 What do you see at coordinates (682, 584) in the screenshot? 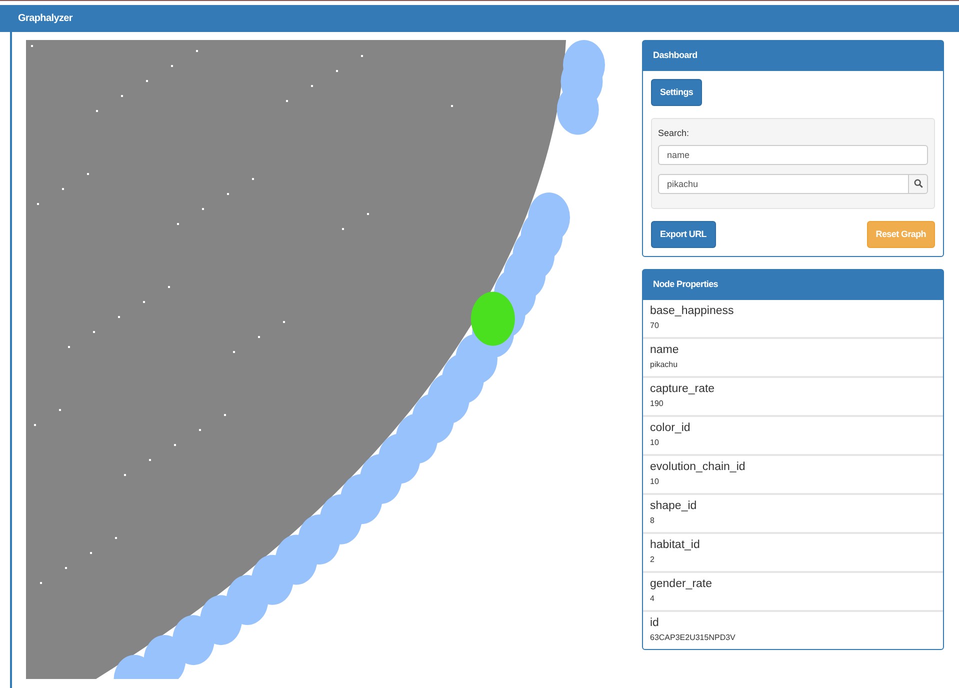
I see `property-name: gender_rate` at bounding box center [682, 584].